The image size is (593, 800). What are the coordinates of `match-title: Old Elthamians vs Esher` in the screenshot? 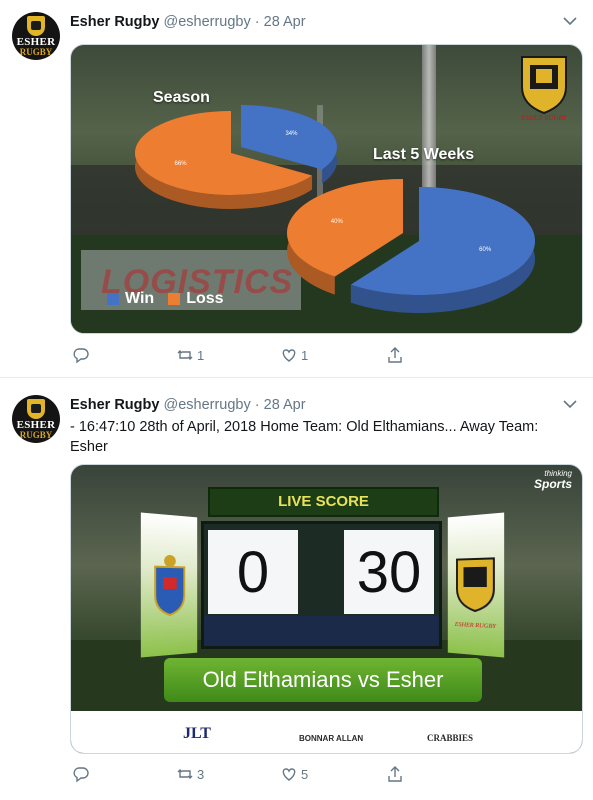 It's located at (323, 680).